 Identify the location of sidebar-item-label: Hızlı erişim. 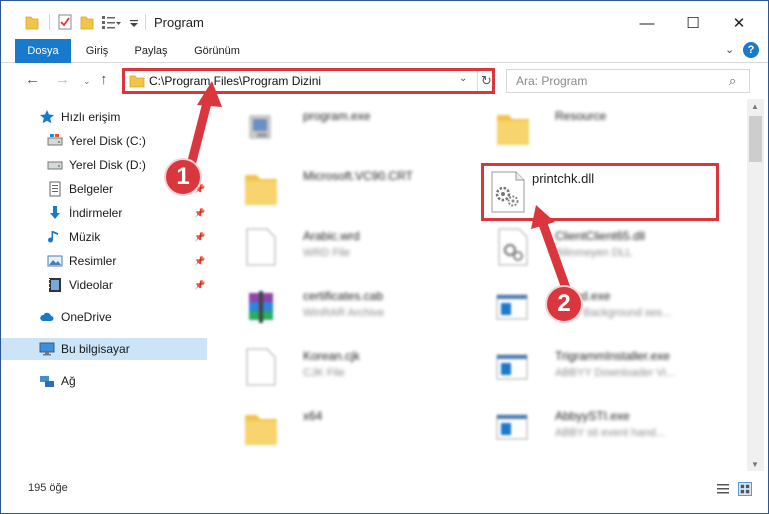
(91, 117).